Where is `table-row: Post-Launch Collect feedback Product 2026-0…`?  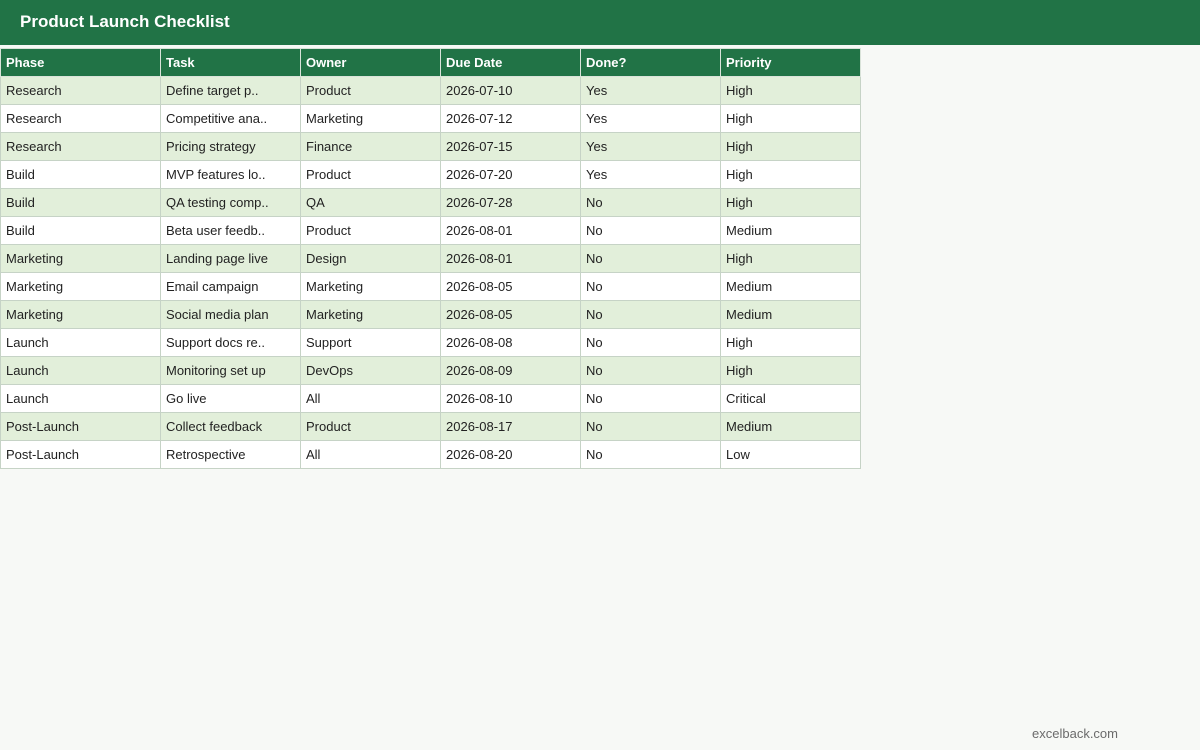
table-row: Post-Launch Collect feedback Product 2026-0… is located at coordinates (430, 426).